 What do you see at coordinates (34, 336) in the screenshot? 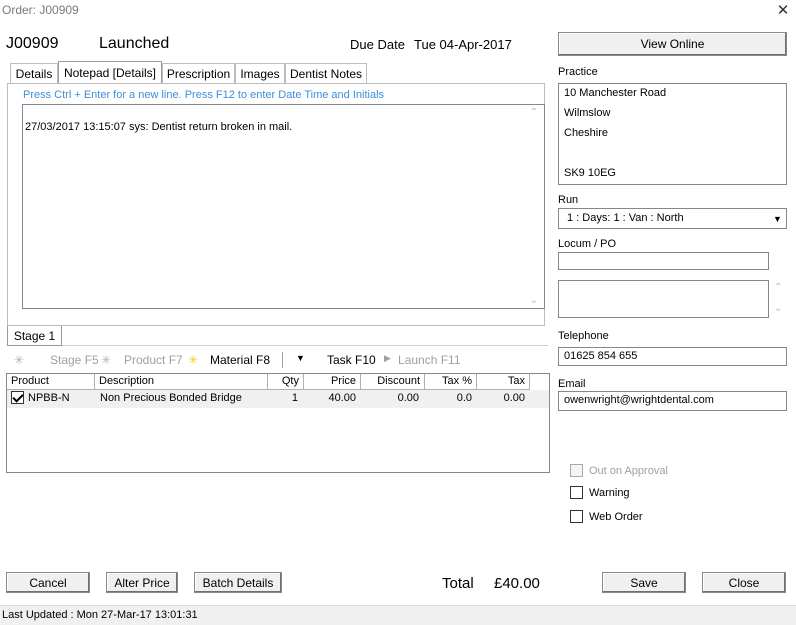
I see `tab-stage-1: Stage 1` at bounding box center [34, 336].